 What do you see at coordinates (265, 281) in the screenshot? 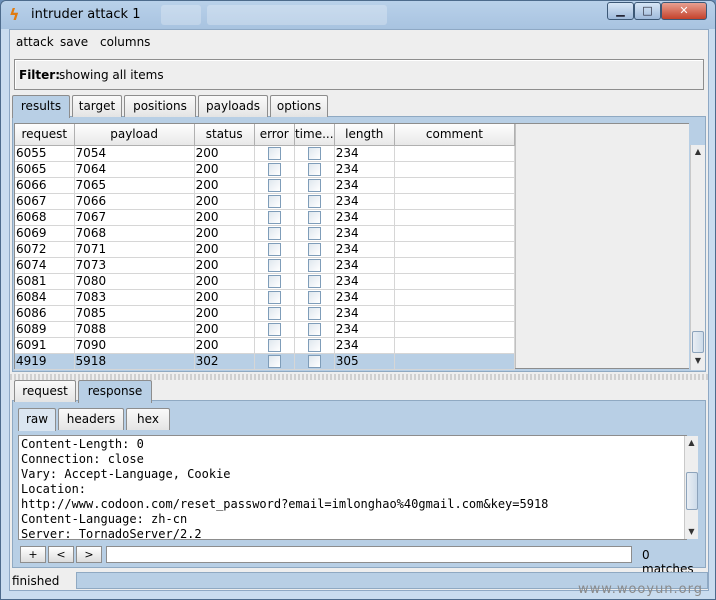
I see `table-row: 6081 7080 200 234` at bounding box center [265, 281].